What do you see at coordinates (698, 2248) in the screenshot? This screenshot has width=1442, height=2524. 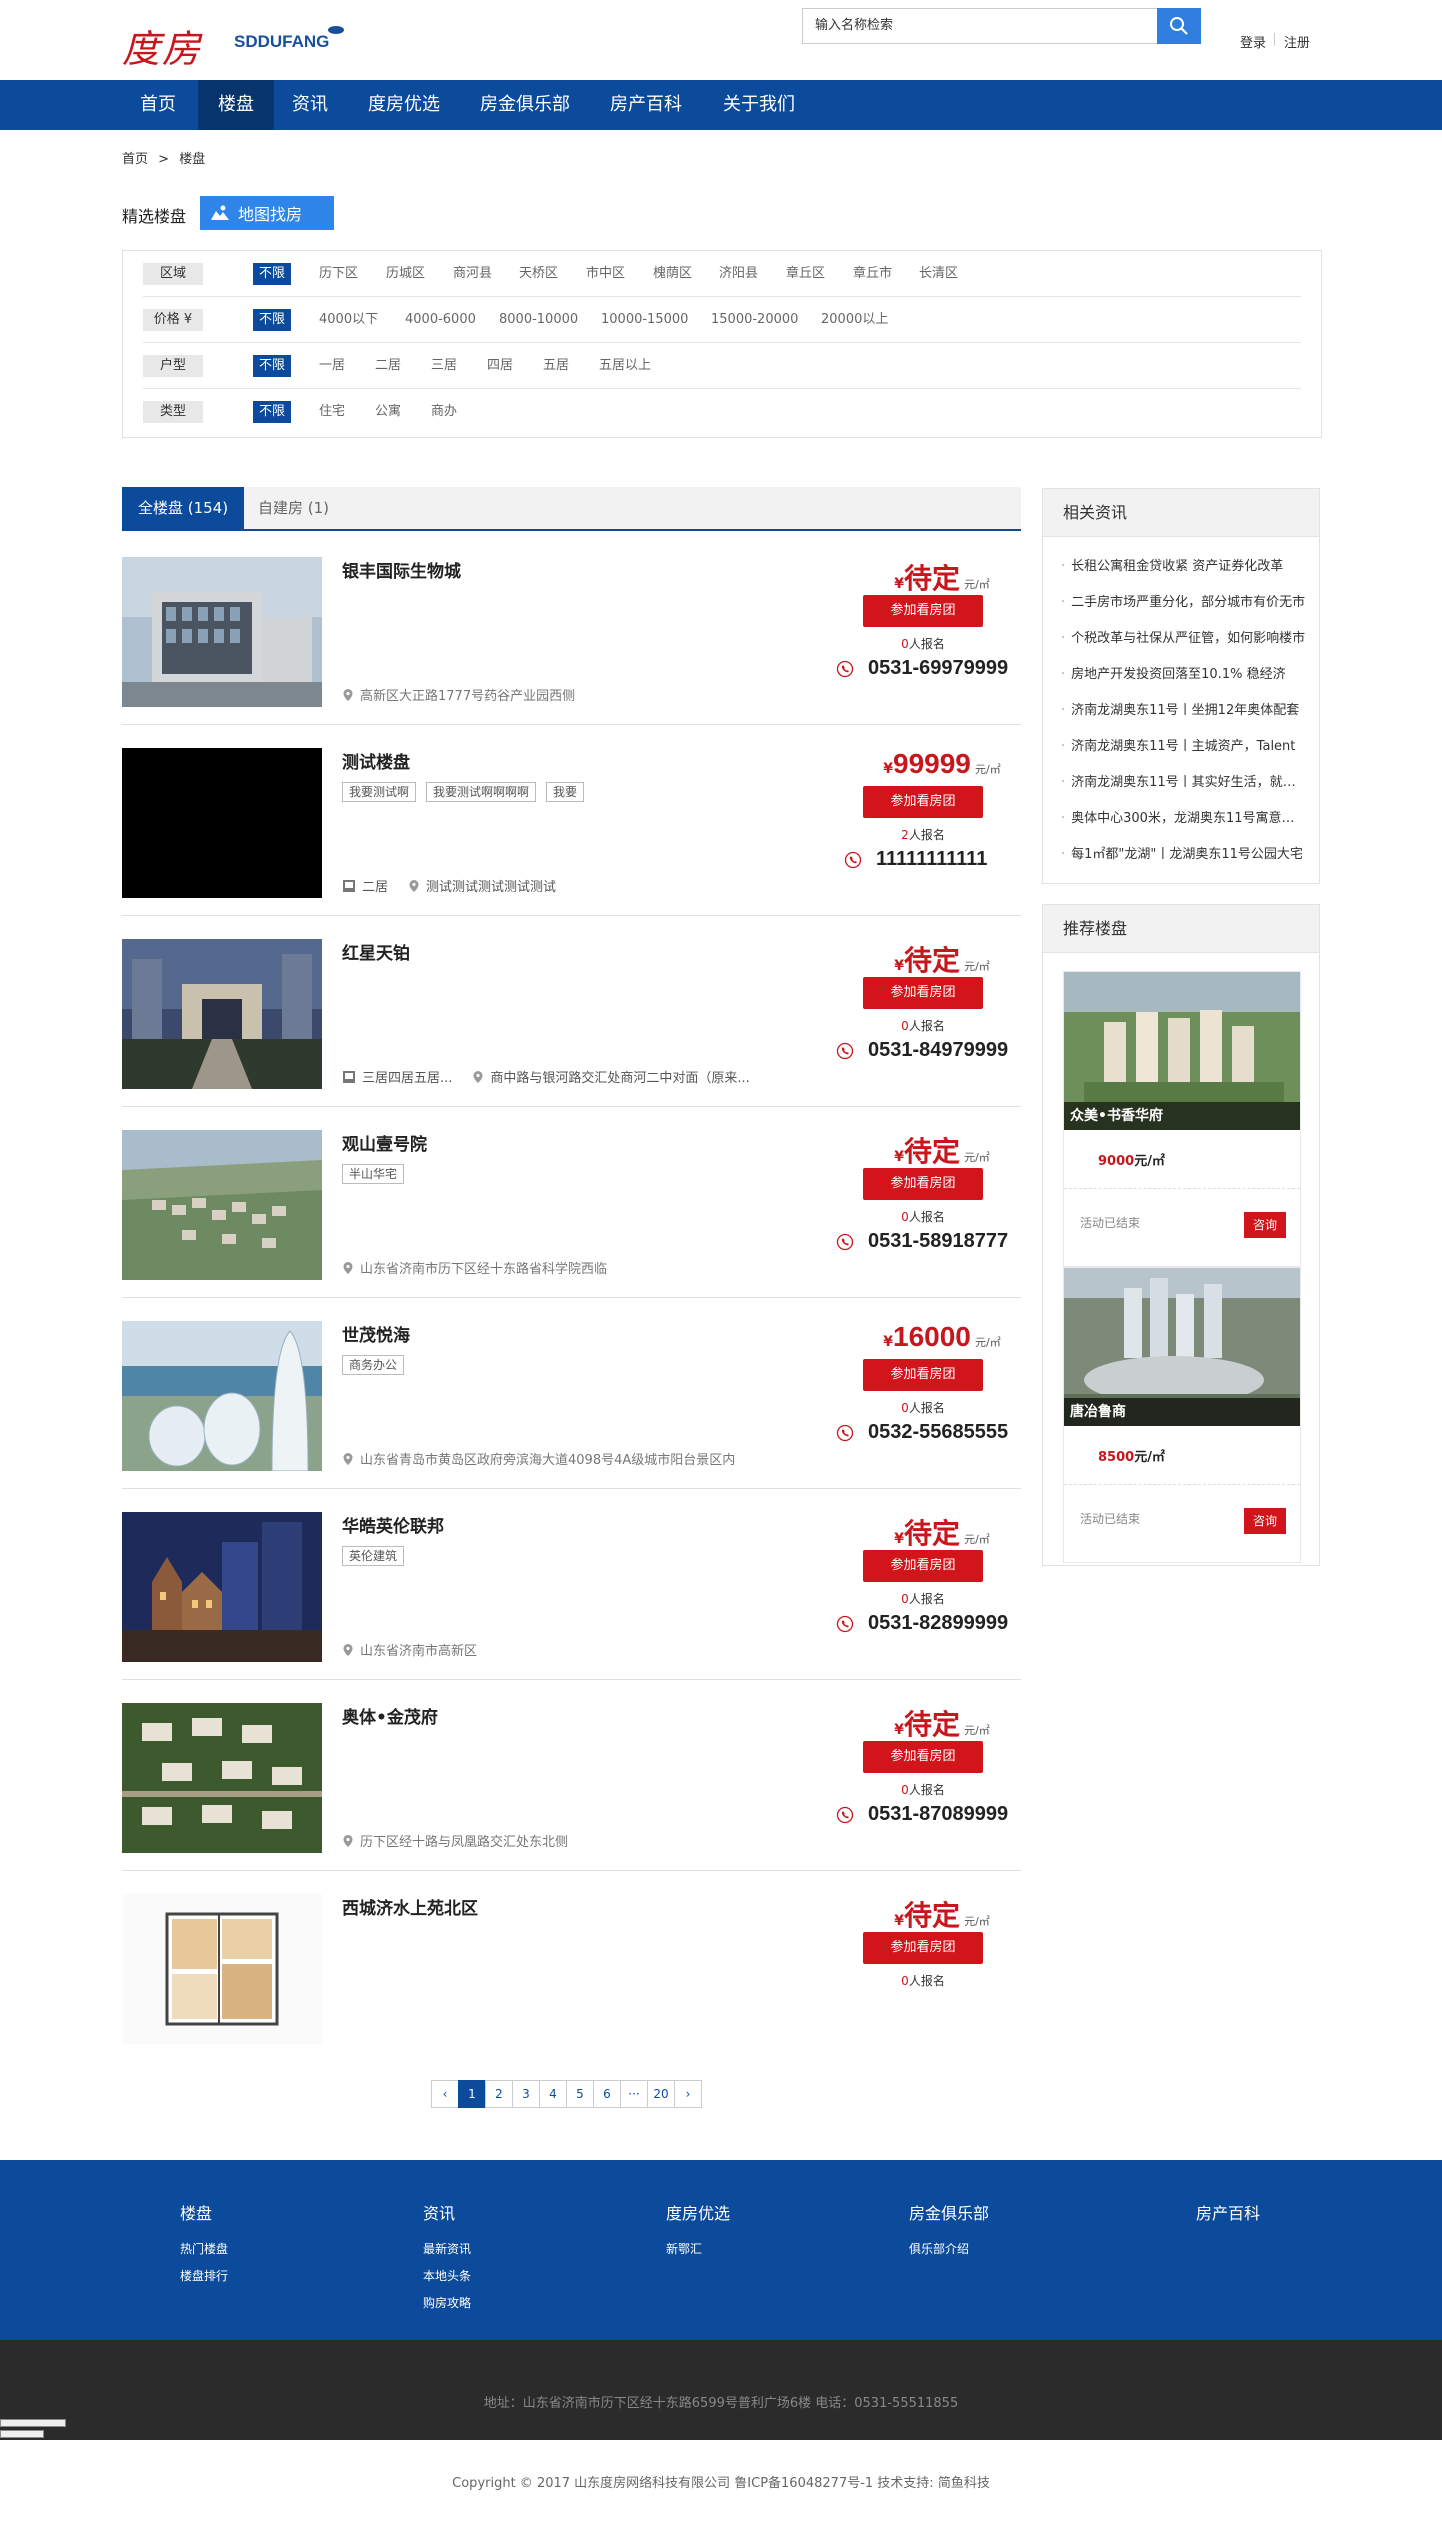 I see `footer-link: 新鄂汇` at bounding box center [698, 2248].